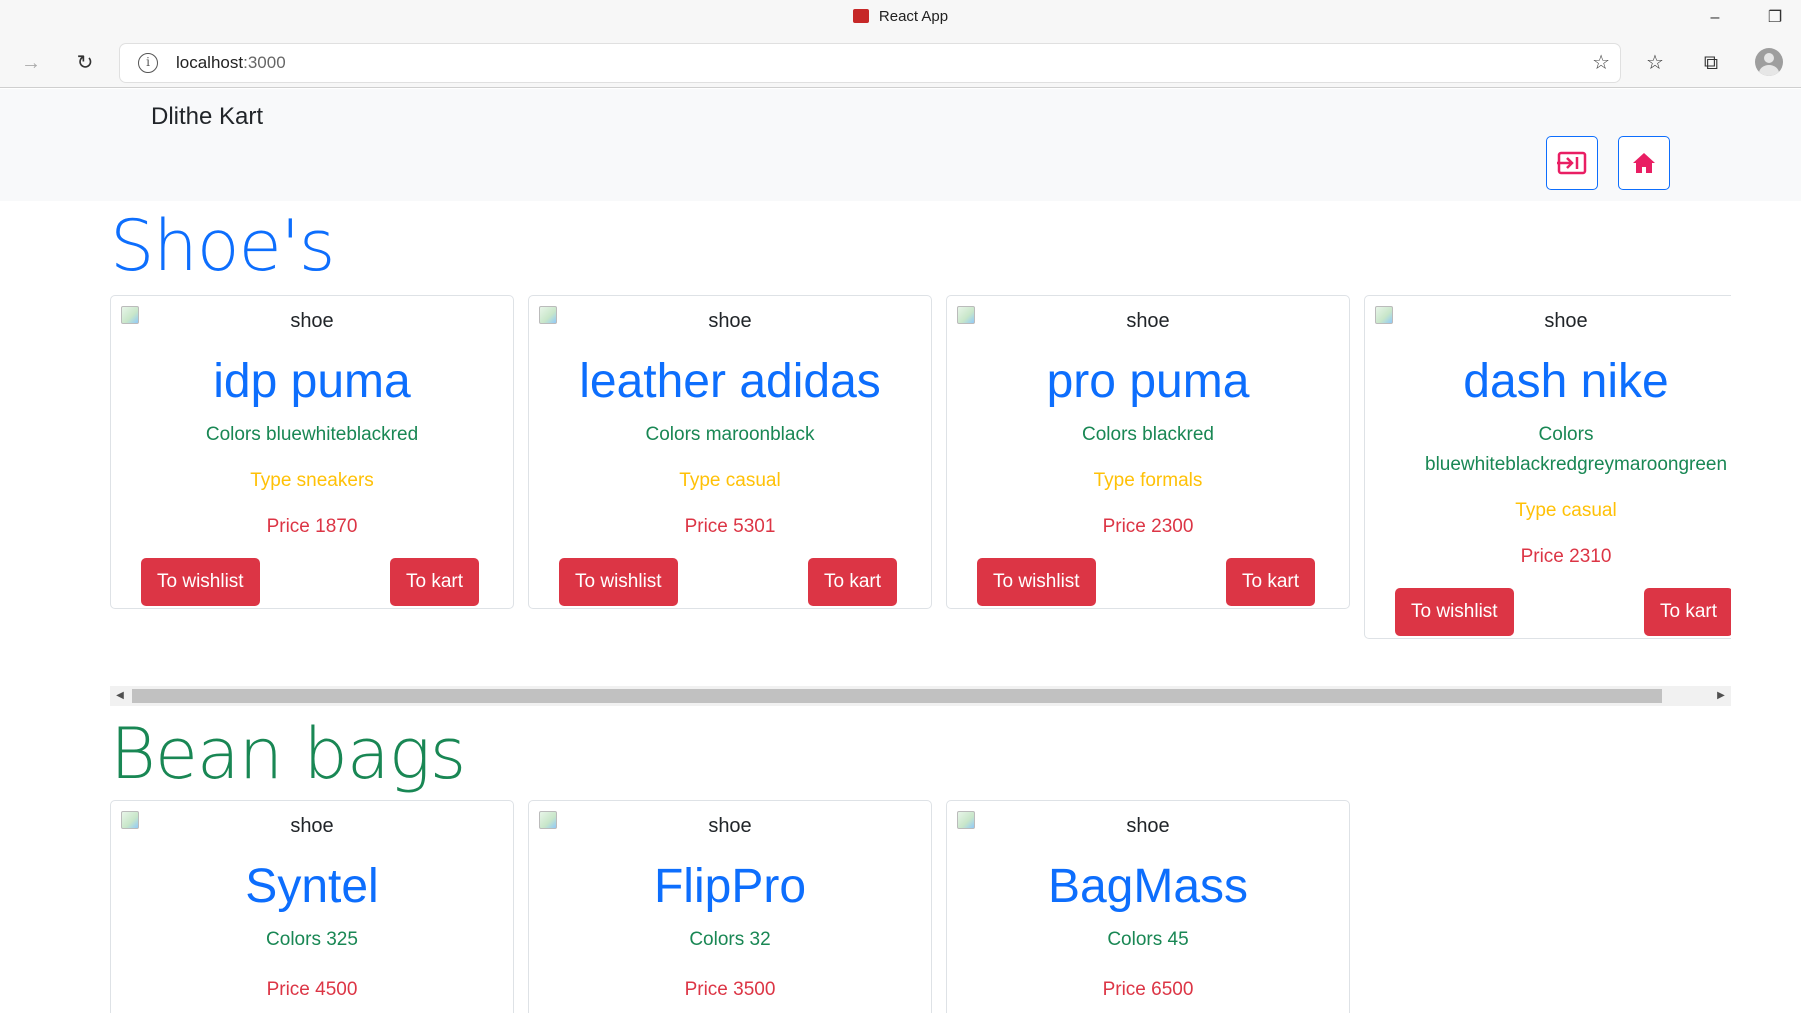  Describe the element at coordinates (312, 434) in the screenshot. I see `product-colors: Colors bluewhiteblackred` at that location.